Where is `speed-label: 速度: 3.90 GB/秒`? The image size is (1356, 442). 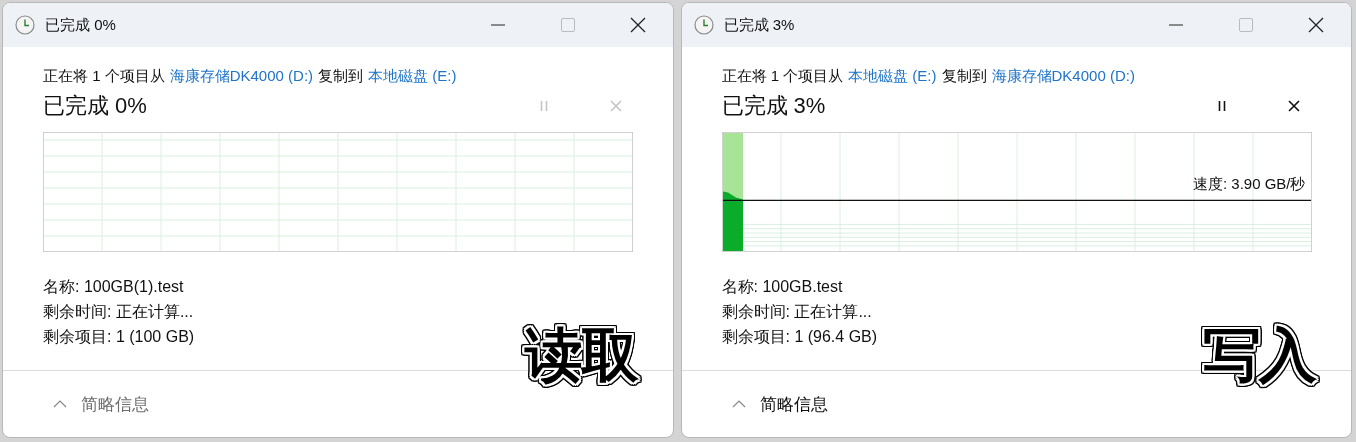
speed-label: 速度: 3.90 GB/秒 is located at coordinates (1249, 184).